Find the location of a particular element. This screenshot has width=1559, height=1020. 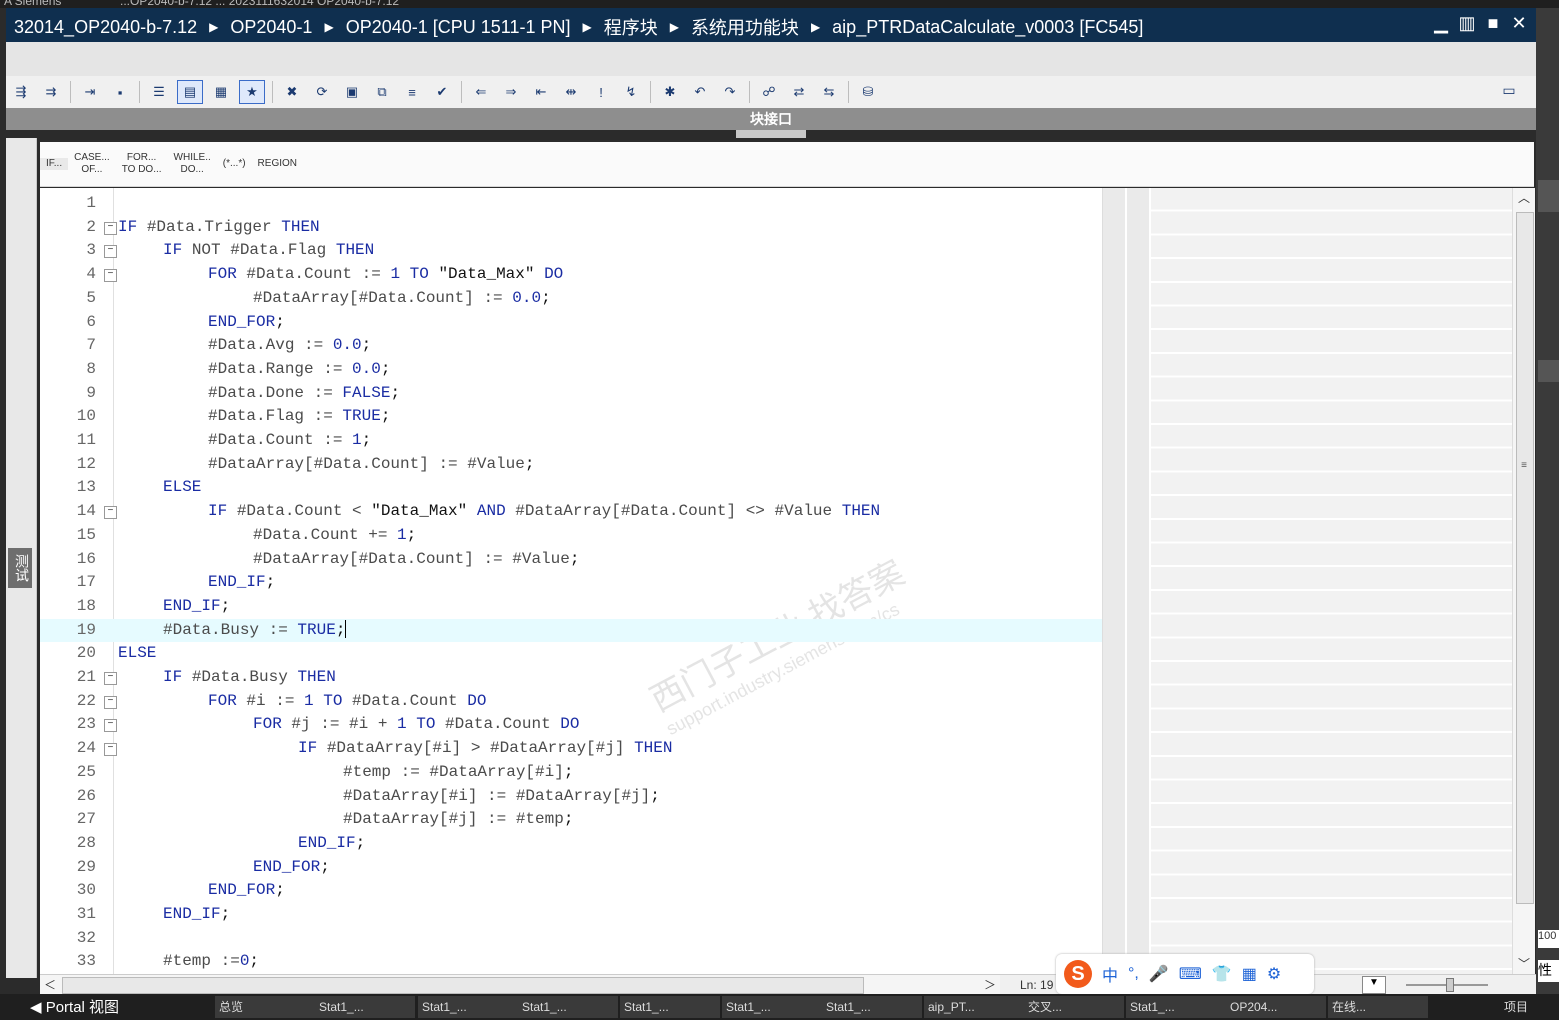

scroll-up-icon: ︿ is located at coordinates (1524, 198).